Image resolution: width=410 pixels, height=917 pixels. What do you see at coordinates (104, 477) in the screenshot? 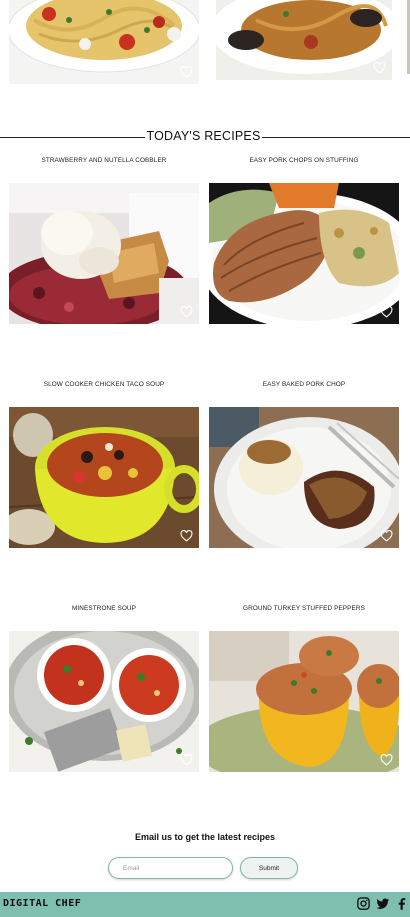
I see `recipe-photo-taco-soup` at bounding box center [104, 477].